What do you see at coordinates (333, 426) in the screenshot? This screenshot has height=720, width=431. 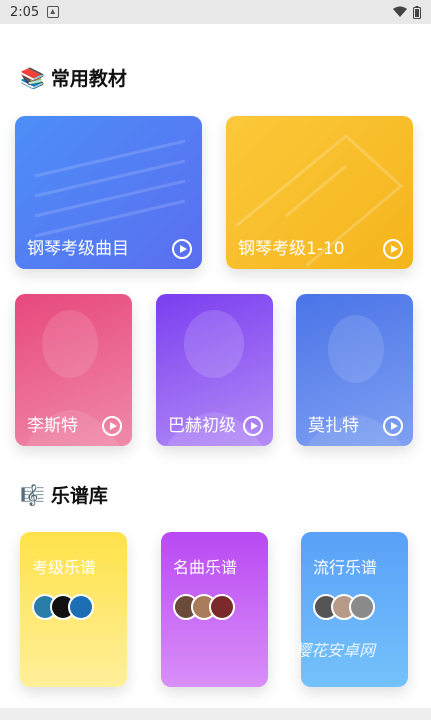 I see `card-label: 莫扎特` at bounding box center [333, 426].